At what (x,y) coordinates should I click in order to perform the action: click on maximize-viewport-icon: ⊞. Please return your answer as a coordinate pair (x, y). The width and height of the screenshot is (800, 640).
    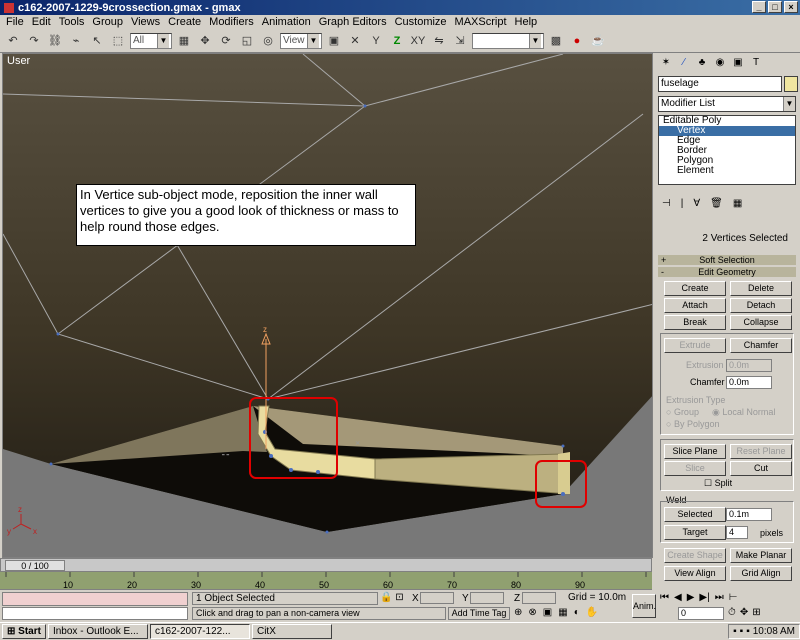
    Looking at the image, I should click on (756, 613).